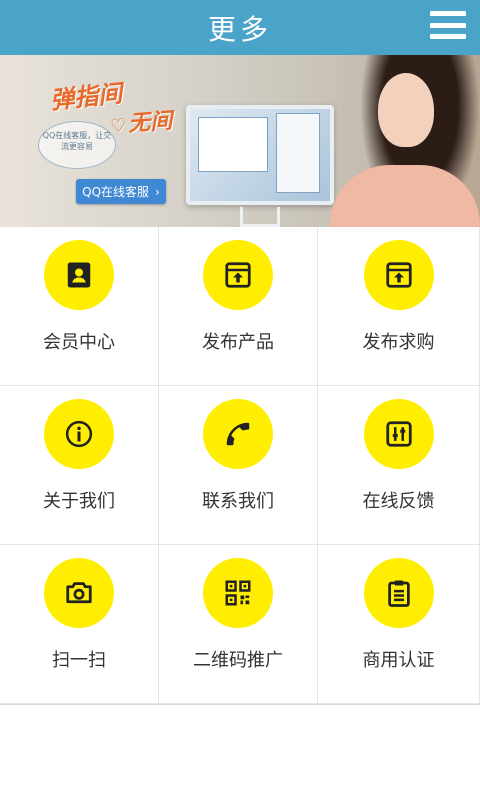  Describe the element at coordinates (157, 191) in the screenshot. I see `chevron-right-icon: ›` at that location.